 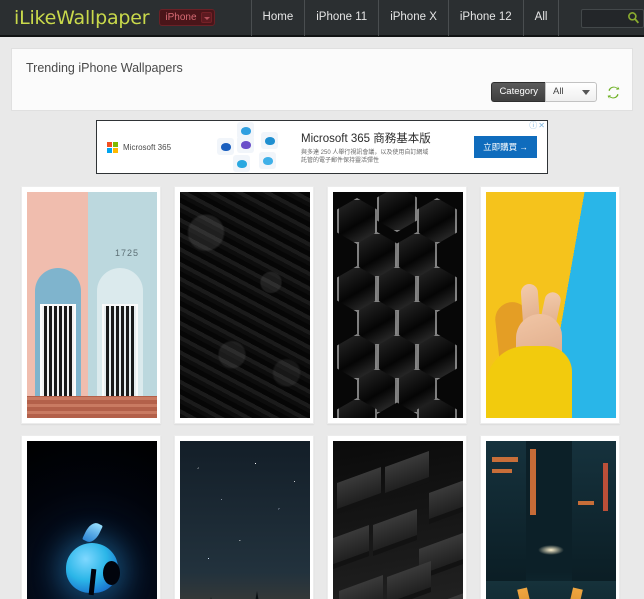 I want to click on brand-selector-label: iPhone, so click(x=181, y=17).